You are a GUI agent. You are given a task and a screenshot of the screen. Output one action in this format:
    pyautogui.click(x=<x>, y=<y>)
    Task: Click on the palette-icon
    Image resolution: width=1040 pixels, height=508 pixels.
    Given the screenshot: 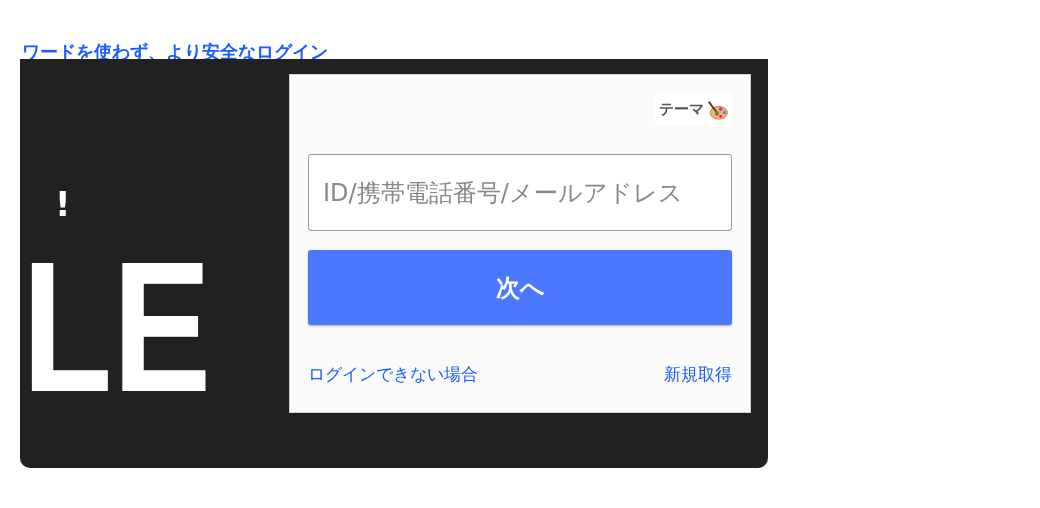 What is the action you would take?
    pyautogui.click(x=717, y=109)
    